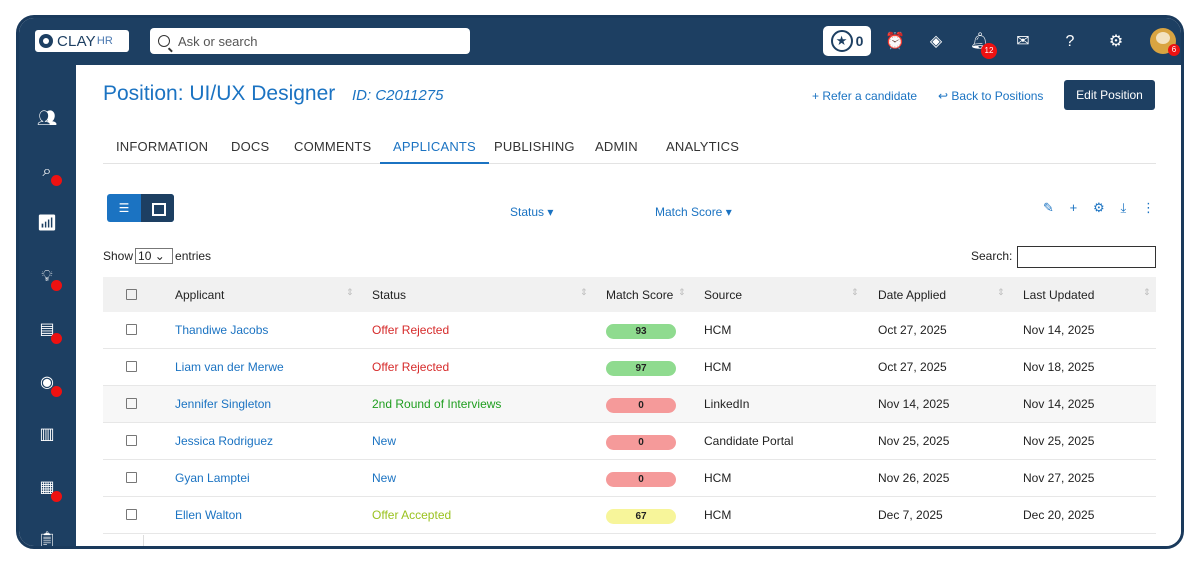 This screenshot has width=1200, height=574. I want to click on view-toggle: ☰, so click(140, 208).